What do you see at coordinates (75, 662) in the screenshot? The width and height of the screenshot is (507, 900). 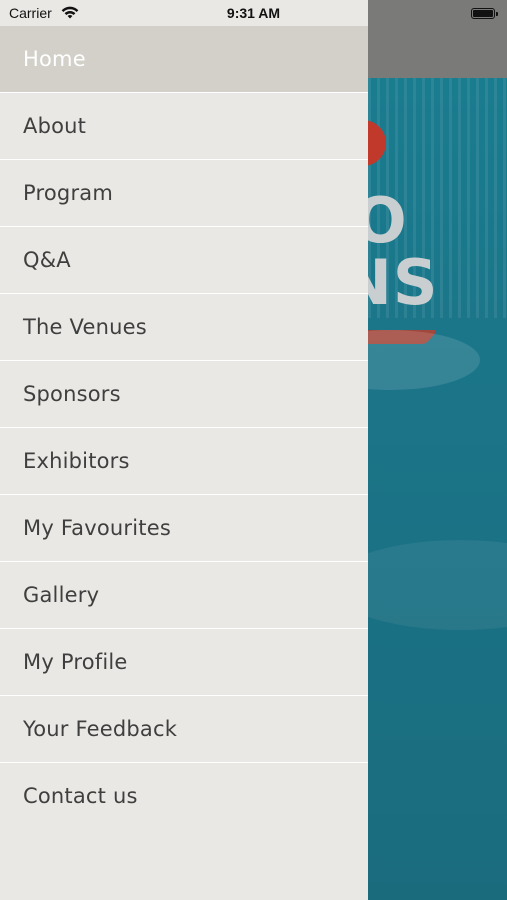 I see `menu-item-label: My Profile` at bounding box center [75, 662].